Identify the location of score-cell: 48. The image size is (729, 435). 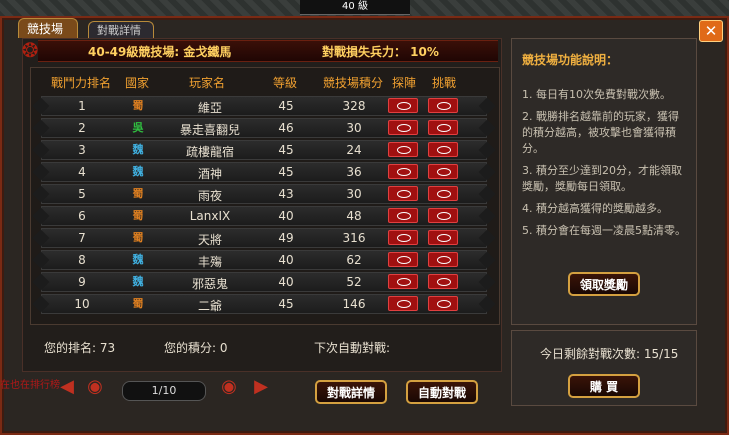
(354, 216).